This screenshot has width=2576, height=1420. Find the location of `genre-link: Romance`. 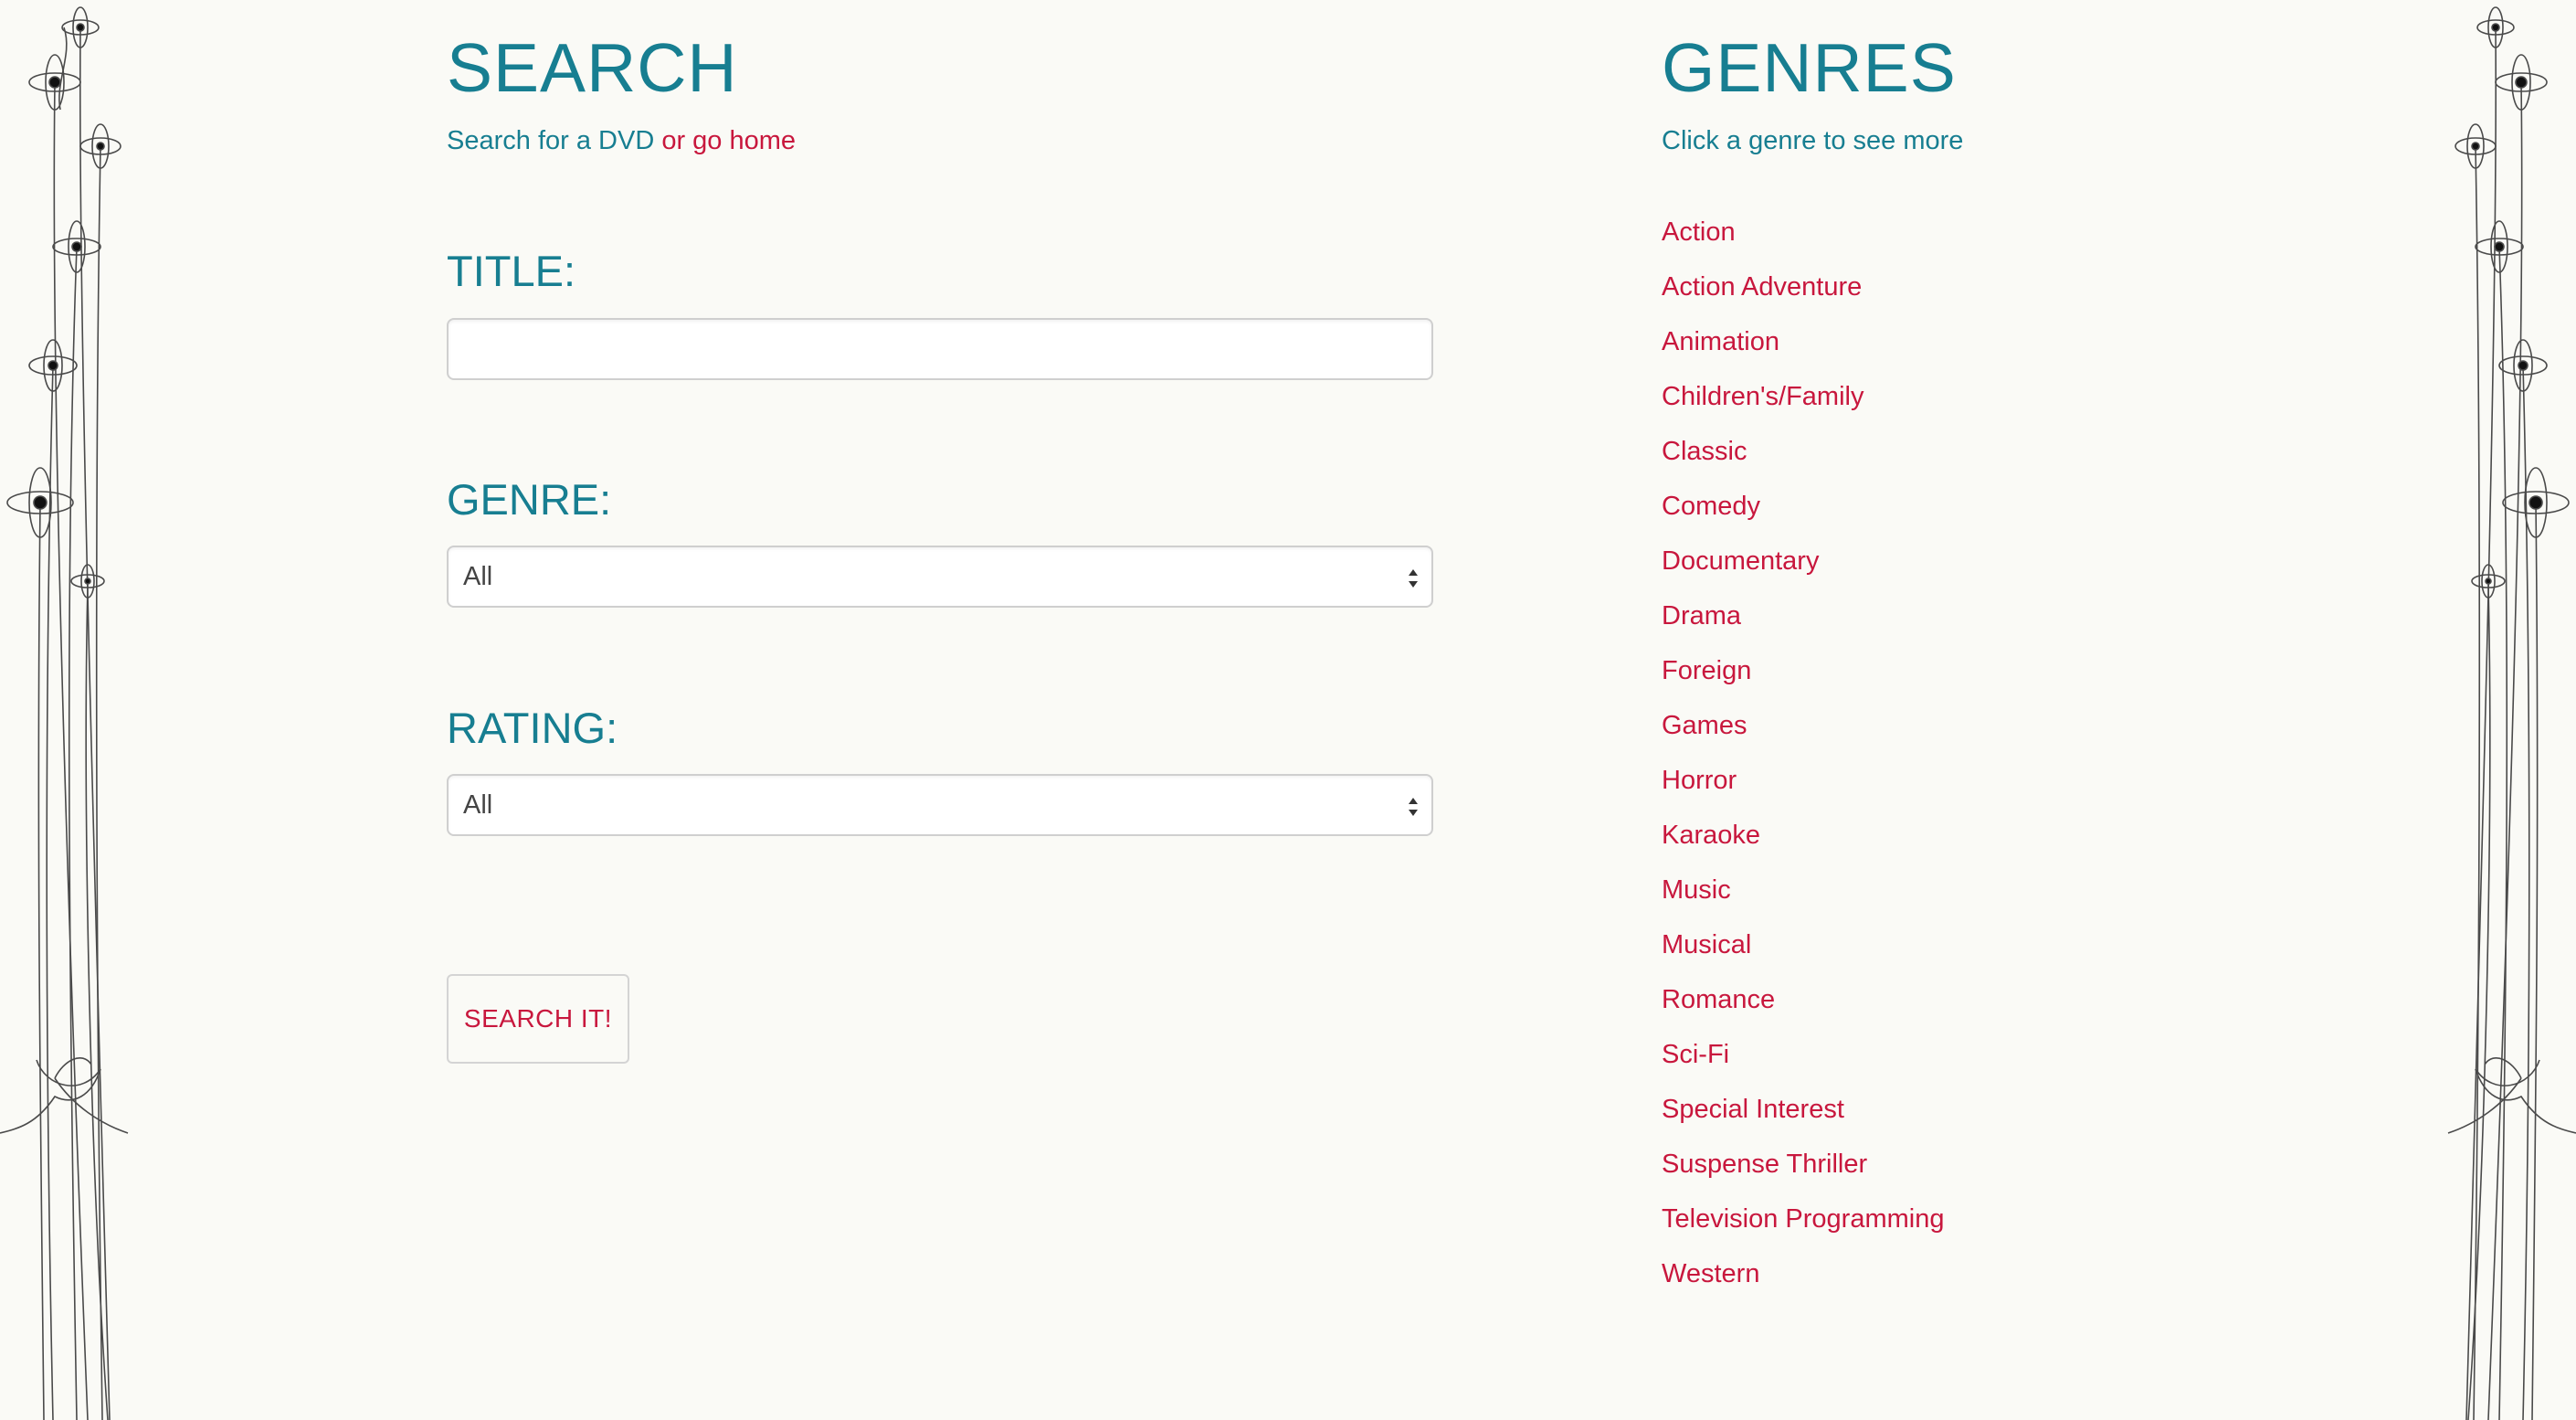

genre-link: Romance is located at coordinates (1718, 1000).